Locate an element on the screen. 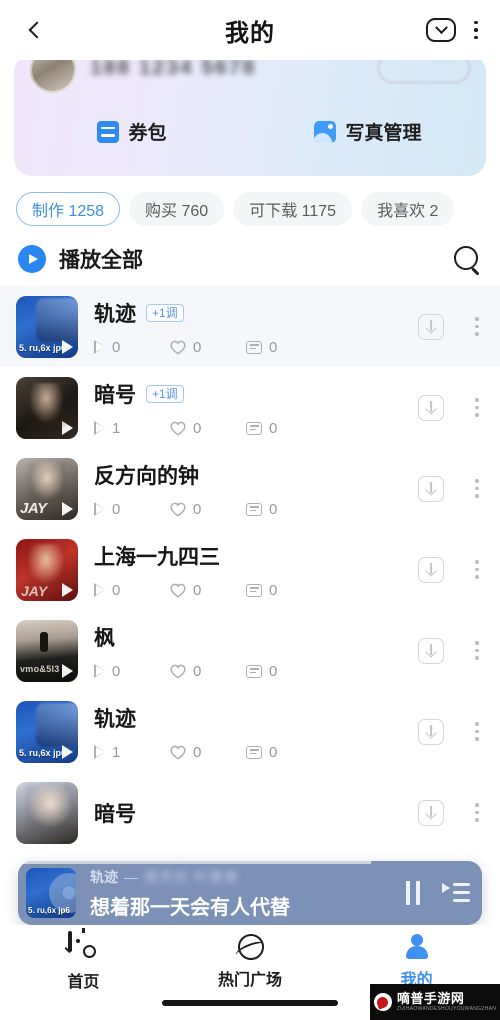 This screenshot has width=500, height=1020. kebab-menu-icon is located at coordinates (476, 30).